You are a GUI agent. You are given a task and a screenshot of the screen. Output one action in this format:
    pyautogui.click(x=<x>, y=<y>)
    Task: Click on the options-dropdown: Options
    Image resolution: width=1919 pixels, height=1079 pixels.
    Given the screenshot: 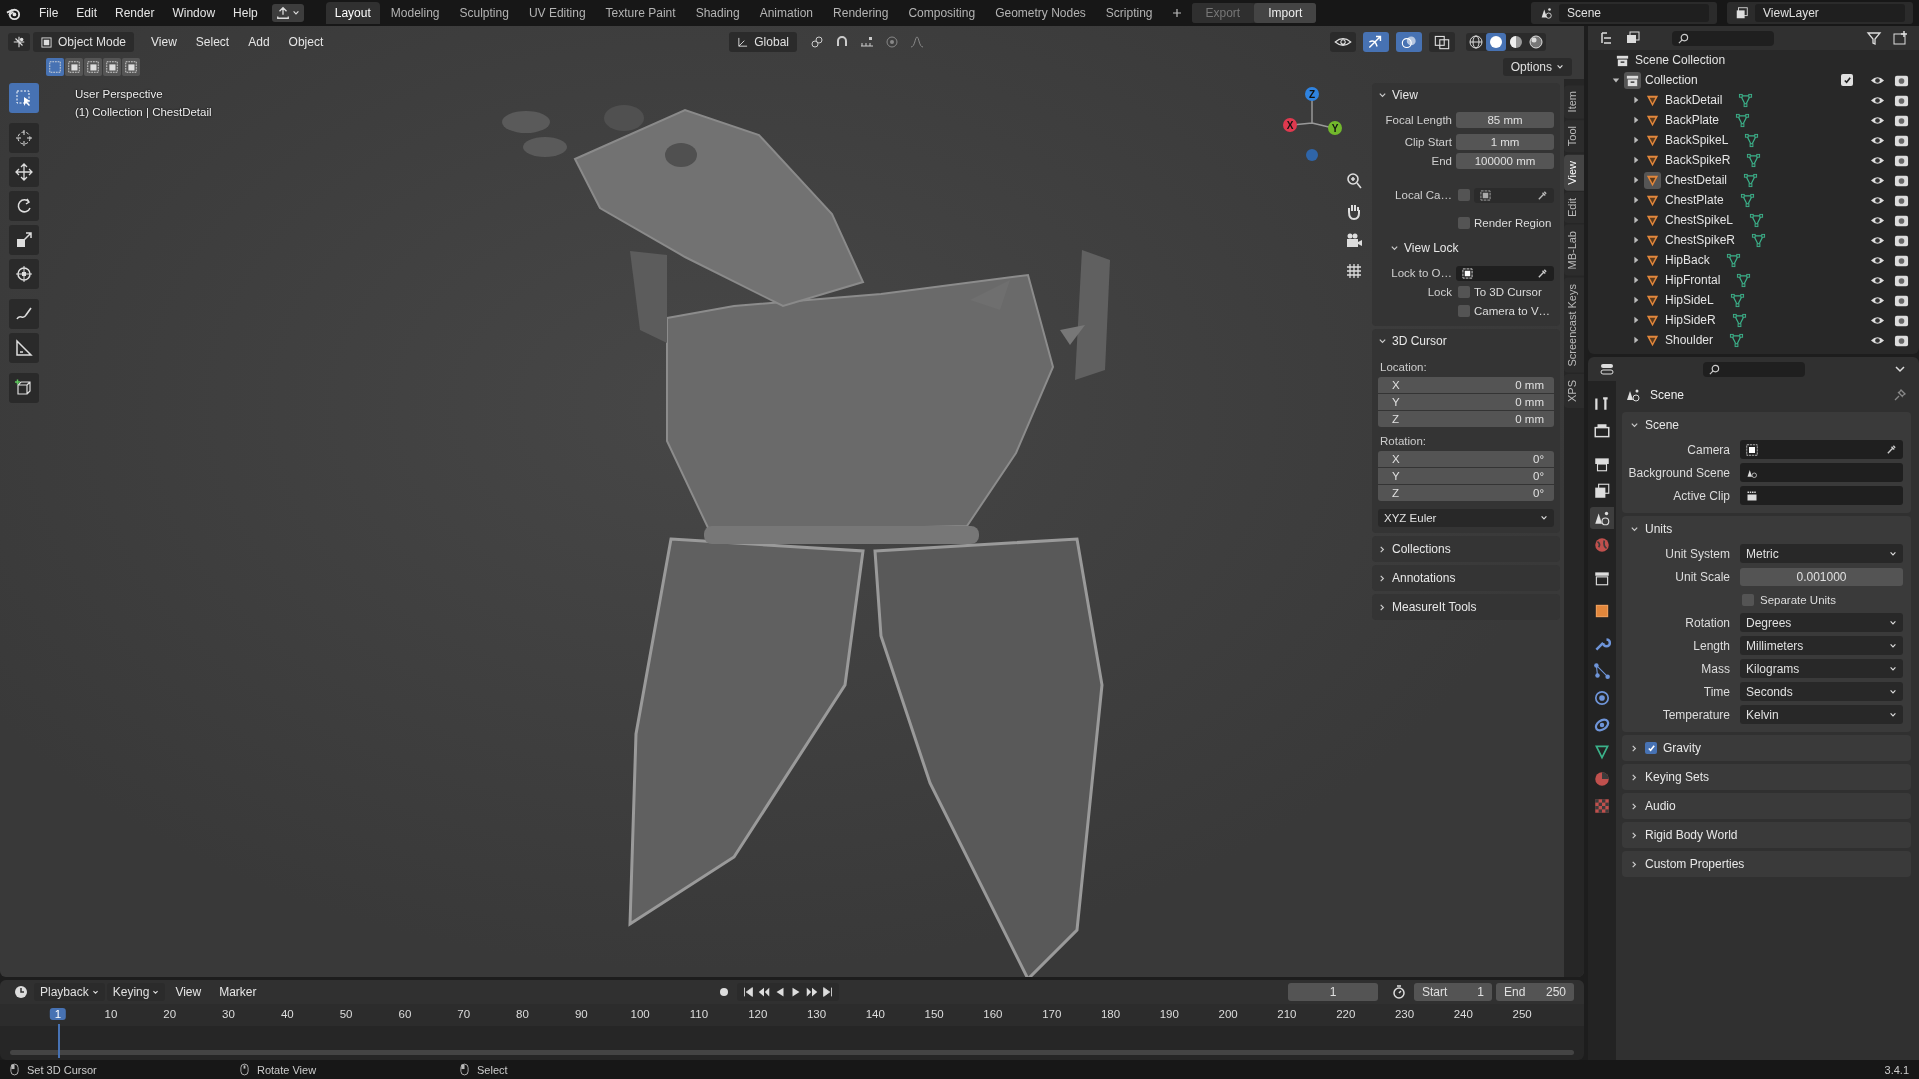 What is the action you would take?
    pyautogui.click(x=1537, y=67)
    